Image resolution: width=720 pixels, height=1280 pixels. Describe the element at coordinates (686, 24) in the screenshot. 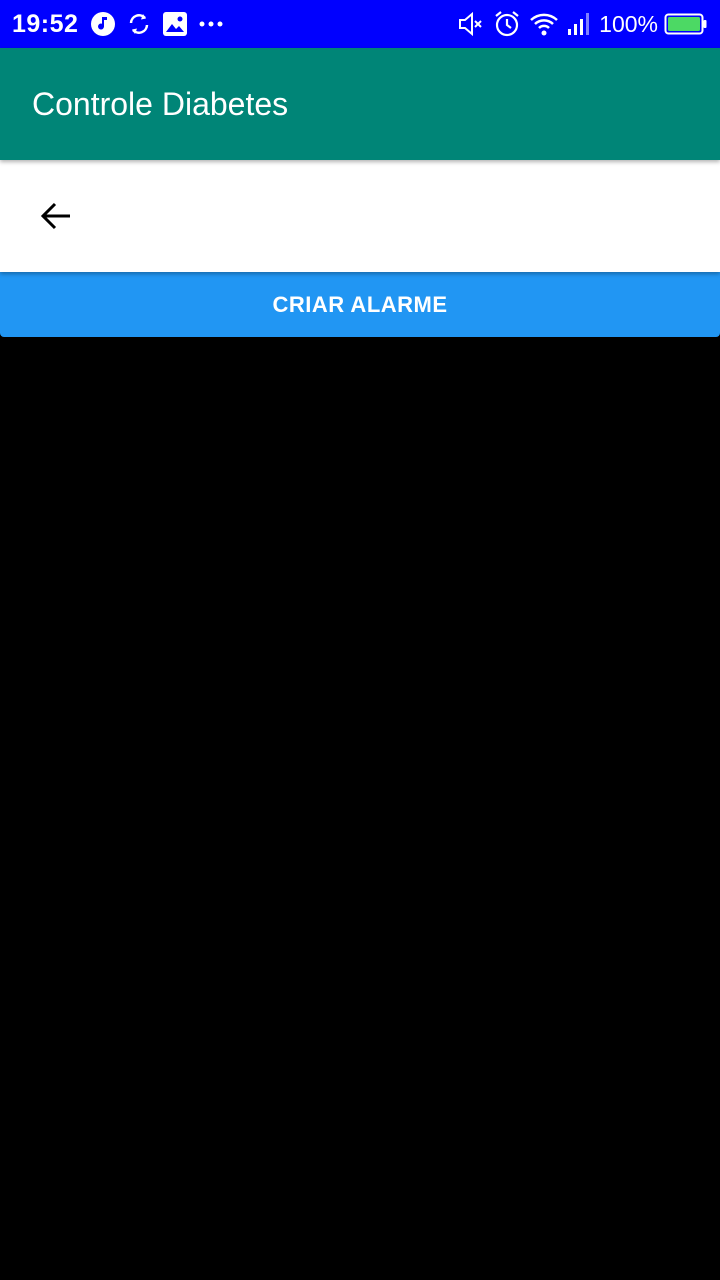

I see `battery-icon` at that location.